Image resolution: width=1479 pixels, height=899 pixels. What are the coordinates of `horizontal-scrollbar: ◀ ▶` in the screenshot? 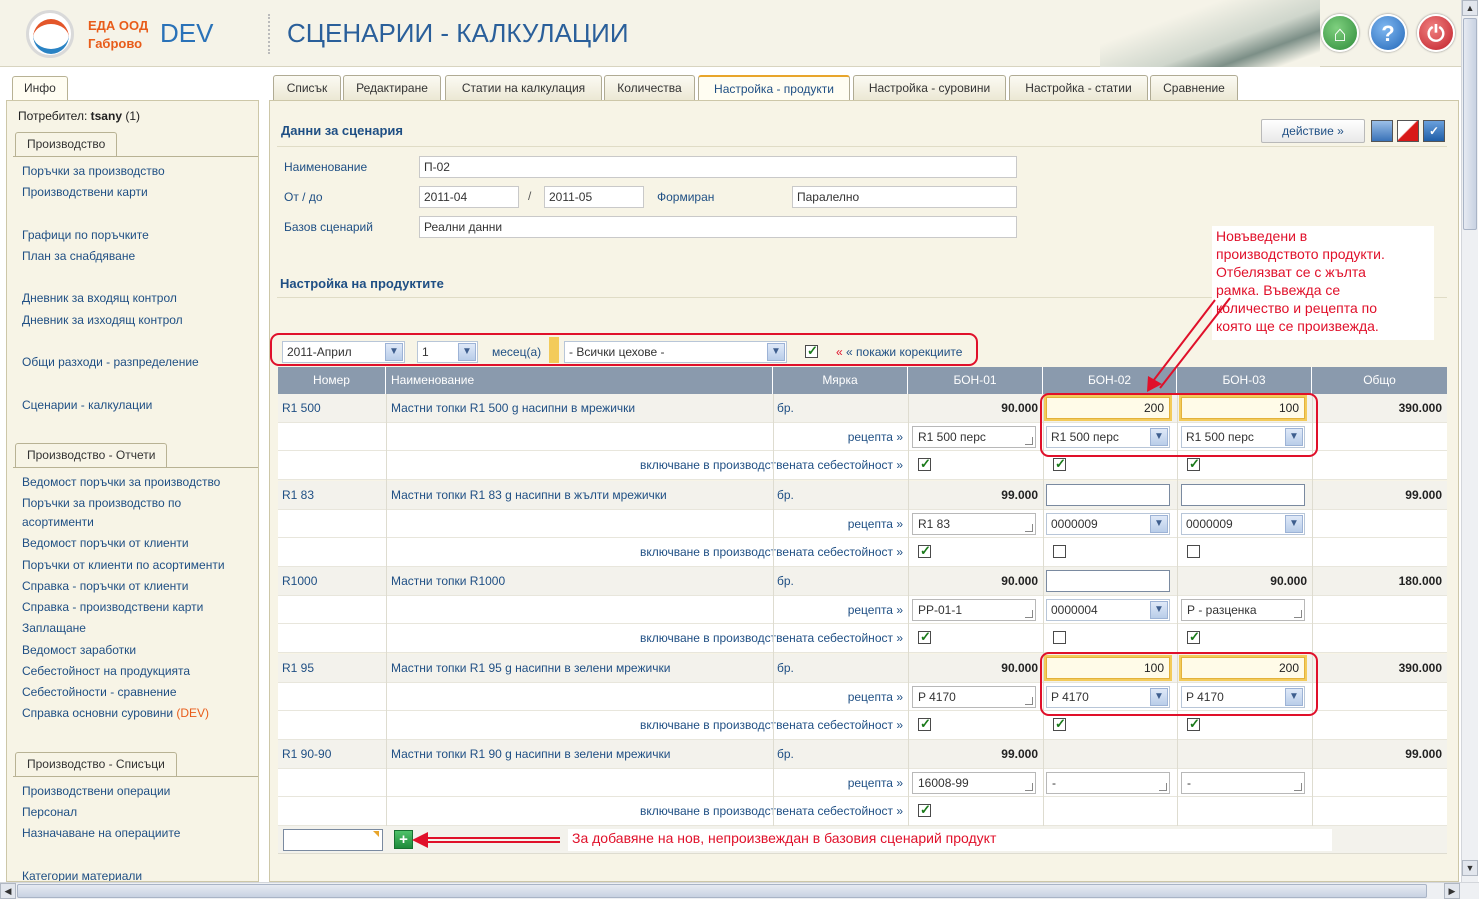 It's located at (739, 890).